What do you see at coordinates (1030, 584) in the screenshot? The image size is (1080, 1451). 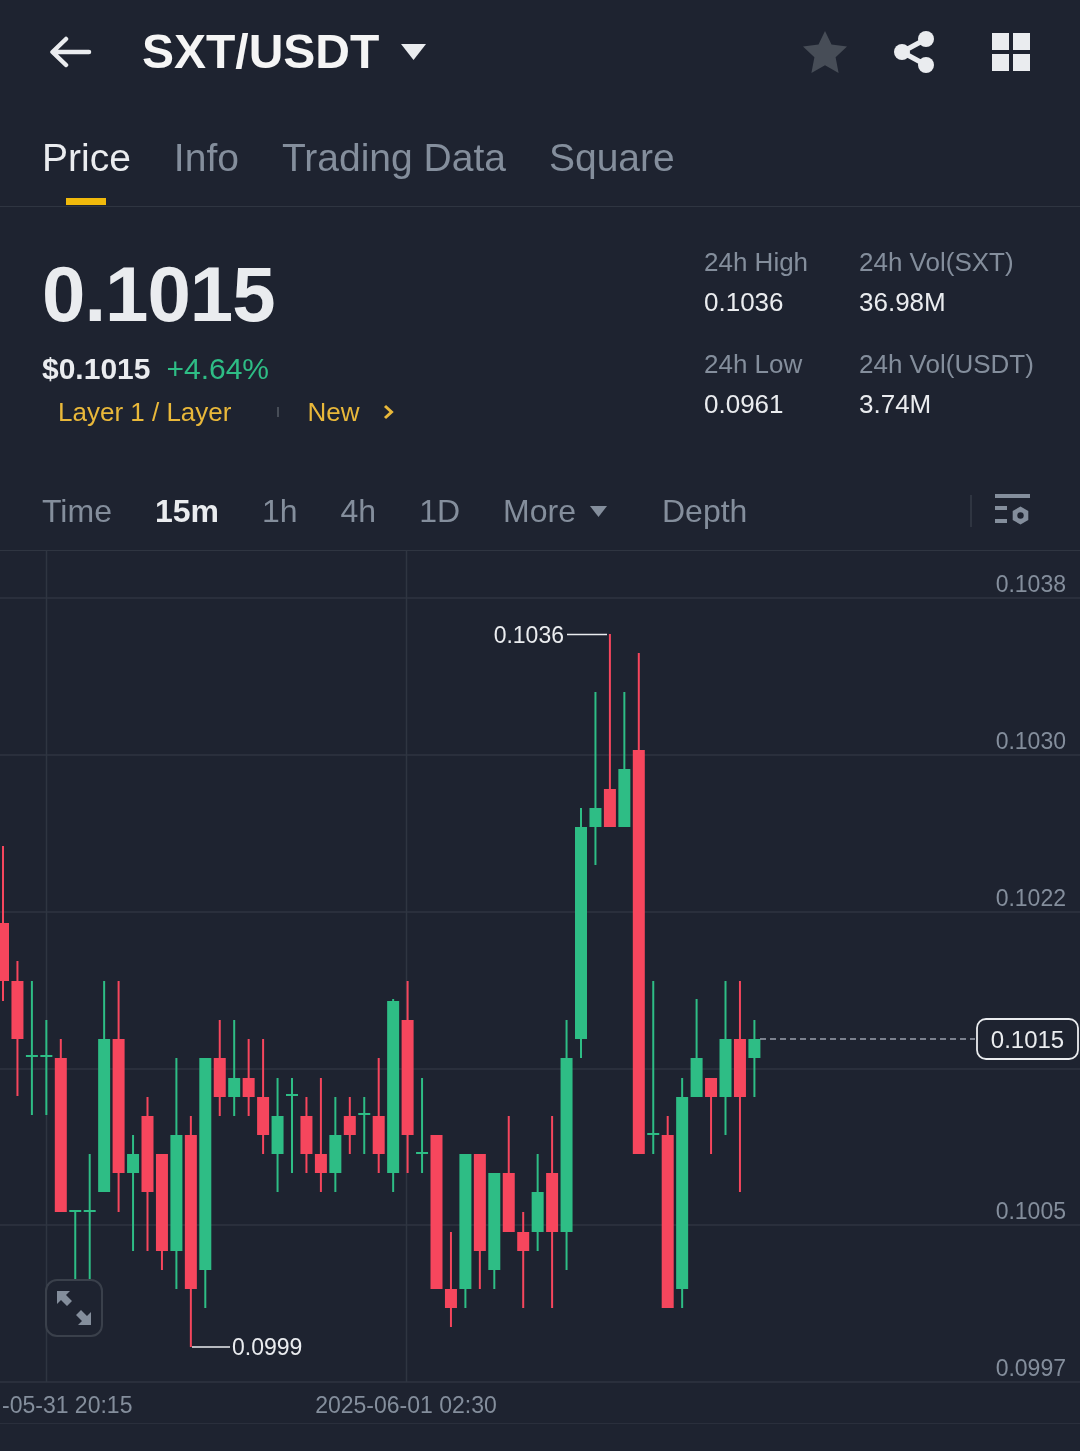 I see `price-axis-label: 0.1038` at bounding box center [1030, 584].